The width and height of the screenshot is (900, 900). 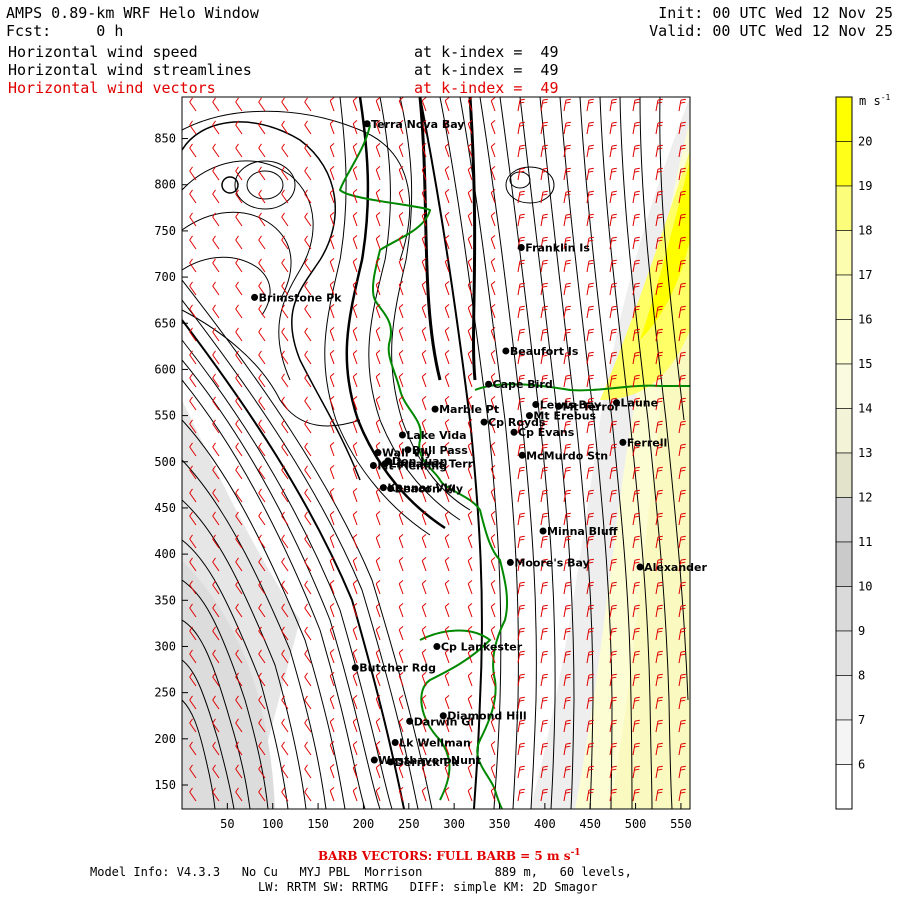 What do you see at coordinates (165, 785) in the screenshot?
I see `y-tick-label: 150` at bounding box center [165, 785].